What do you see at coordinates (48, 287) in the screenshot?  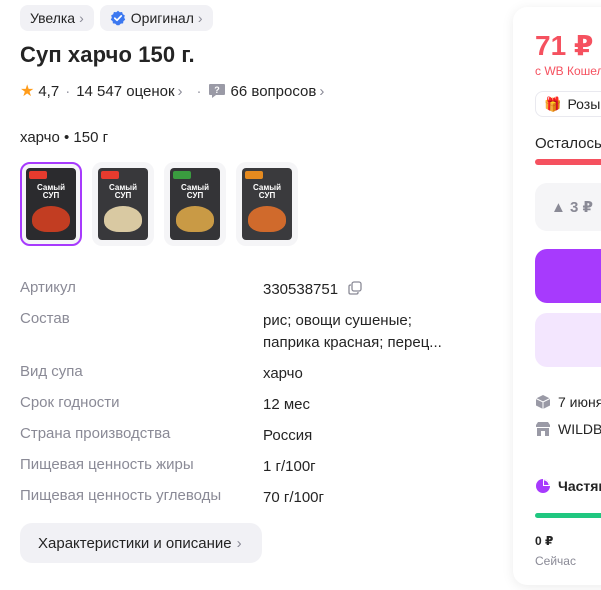 I see `spec-key: Артикул` at bounding box center [48, 287].